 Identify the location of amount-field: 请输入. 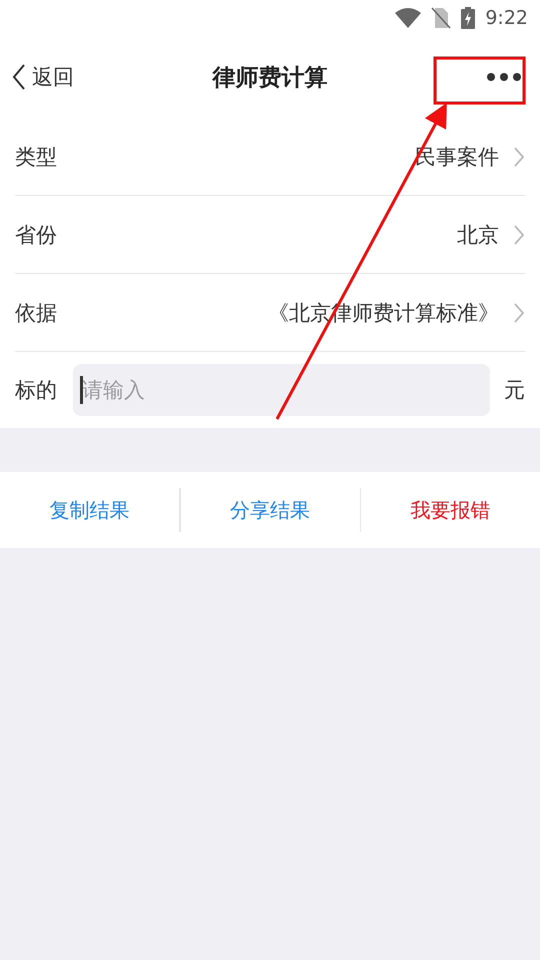
(281, 390).